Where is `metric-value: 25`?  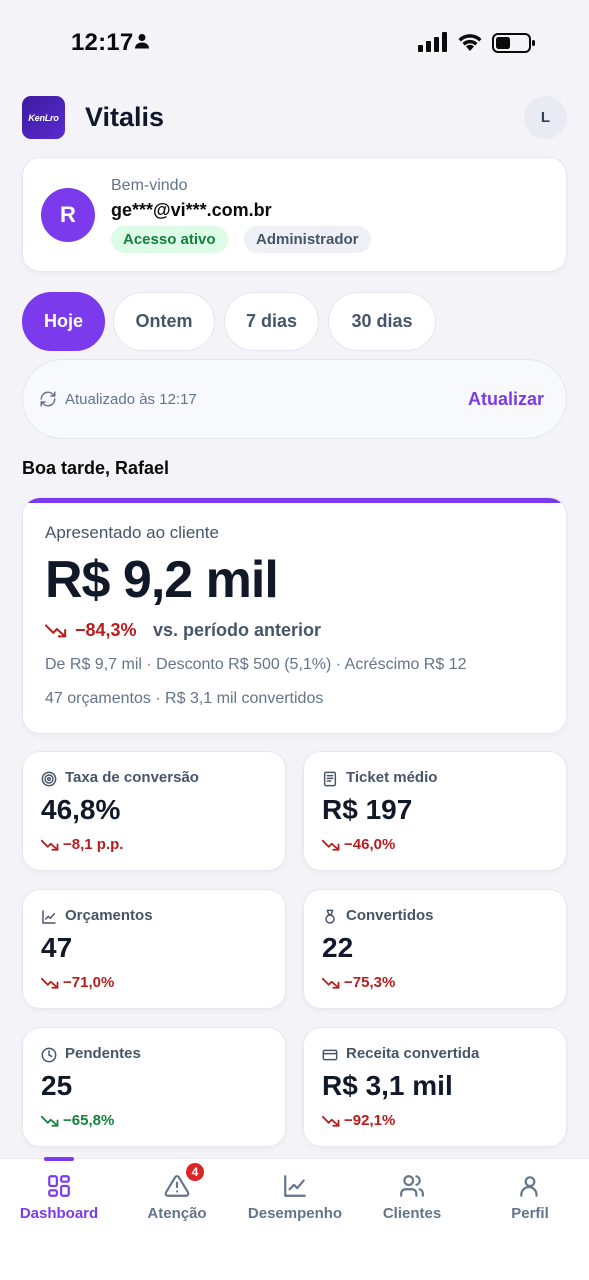 metric-value: 25 is located at coordinates (57, 1085).